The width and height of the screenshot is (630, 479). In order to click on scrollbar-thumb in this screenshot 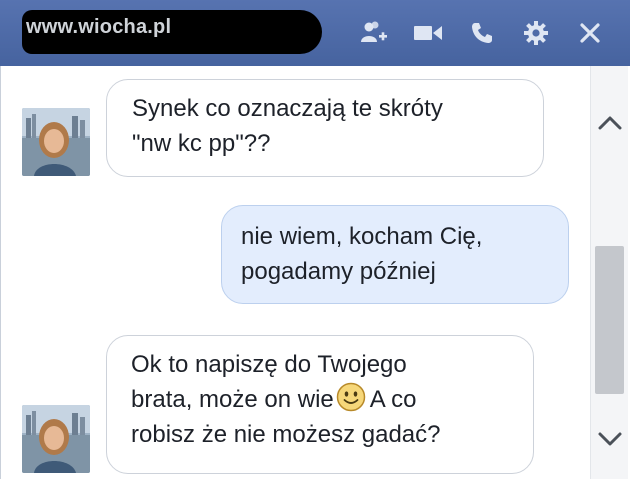, I will do `click(609, 320)`.